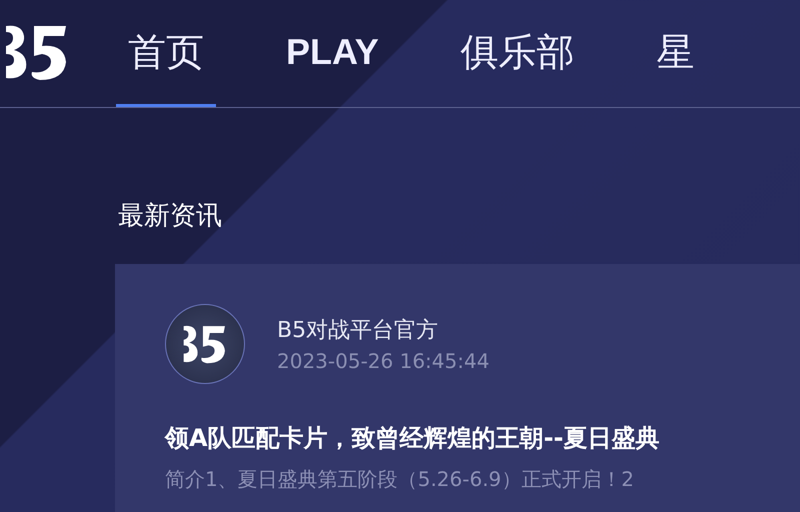  Describe the element at coordinates (517, 53) in the screenshot. I see `nav-tab: 俱乐部` at that location.